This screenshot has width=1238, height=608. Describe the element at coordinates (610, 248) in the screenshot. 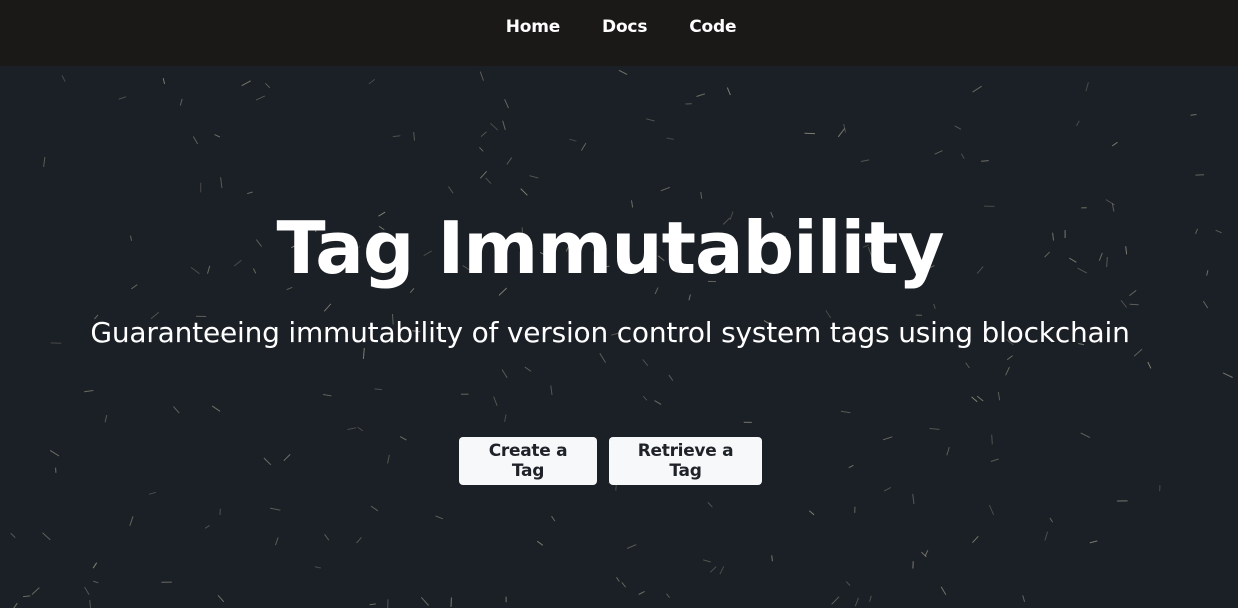

I see `page-title: Tag Immutability` at that location.